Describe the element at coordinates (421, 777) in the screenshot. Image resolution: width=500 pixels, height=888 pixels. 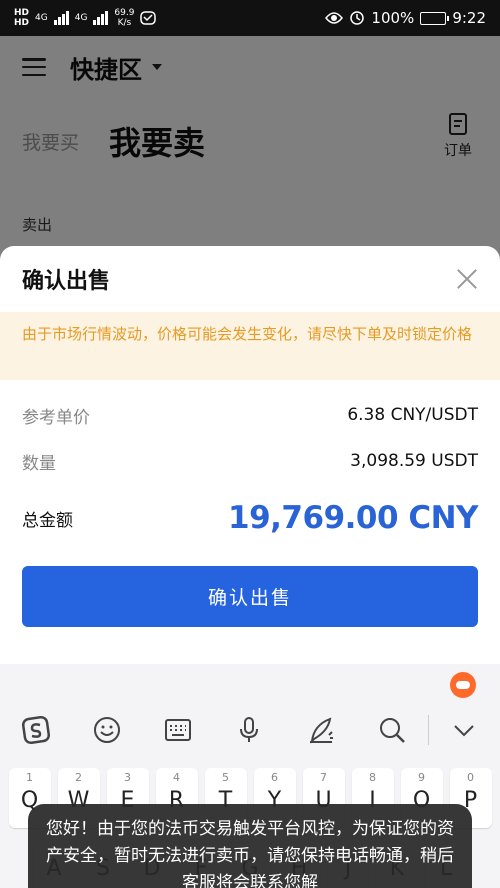
I see `key-number: 9` at that location.